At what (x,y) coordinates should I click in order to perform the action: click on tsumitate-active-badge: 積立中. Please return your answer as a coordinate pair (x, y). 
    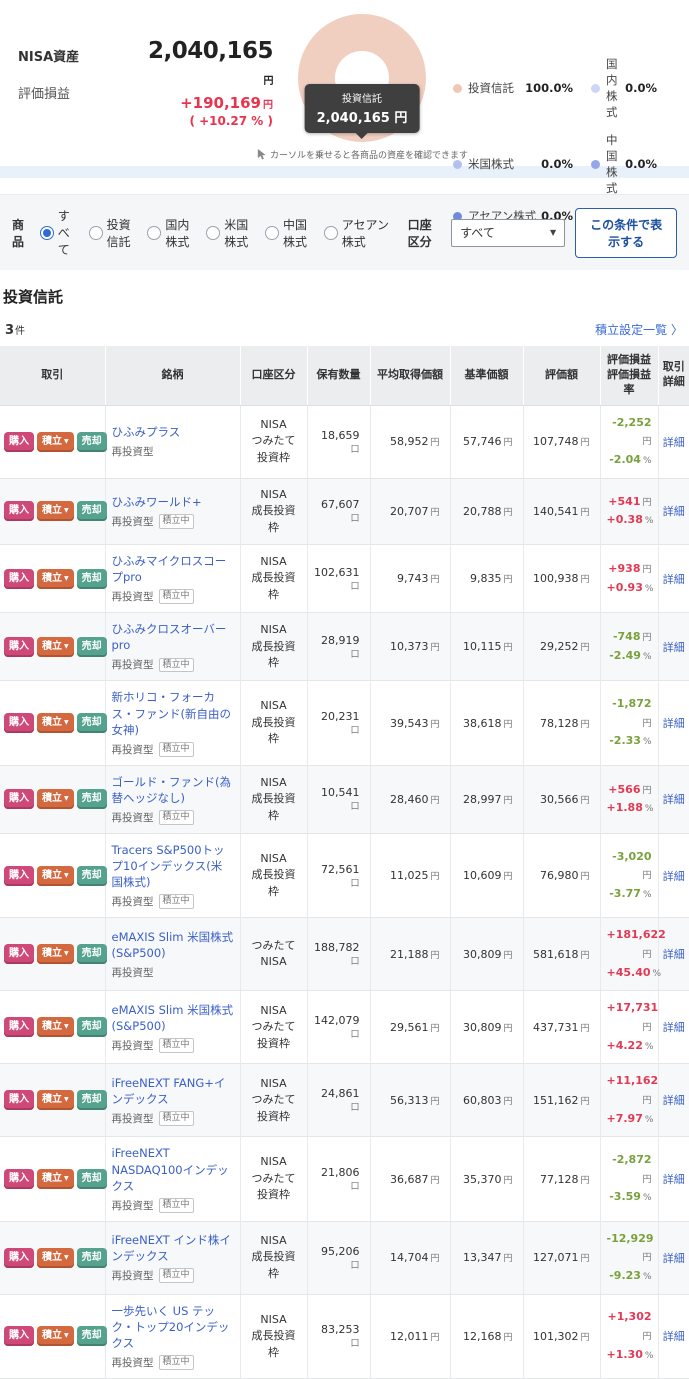
    Looking at the image, I should click on (176, 749).